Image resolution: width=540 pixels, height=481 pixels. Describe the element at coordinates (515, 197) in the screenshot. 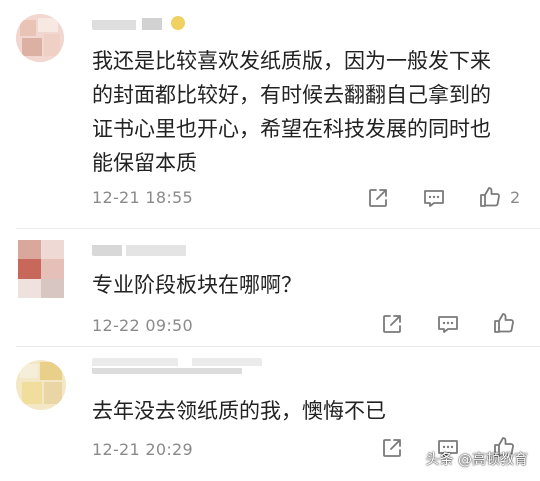

I see `like-count: 2` at that location.